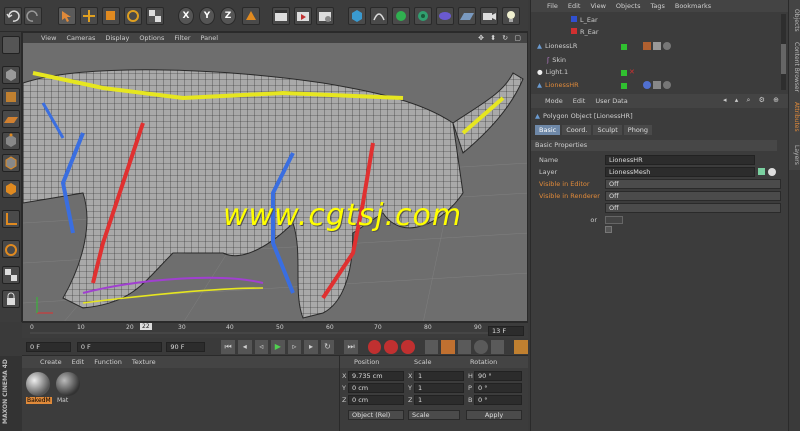  I want to click on scale-x-field: 1, so click(439, 376).